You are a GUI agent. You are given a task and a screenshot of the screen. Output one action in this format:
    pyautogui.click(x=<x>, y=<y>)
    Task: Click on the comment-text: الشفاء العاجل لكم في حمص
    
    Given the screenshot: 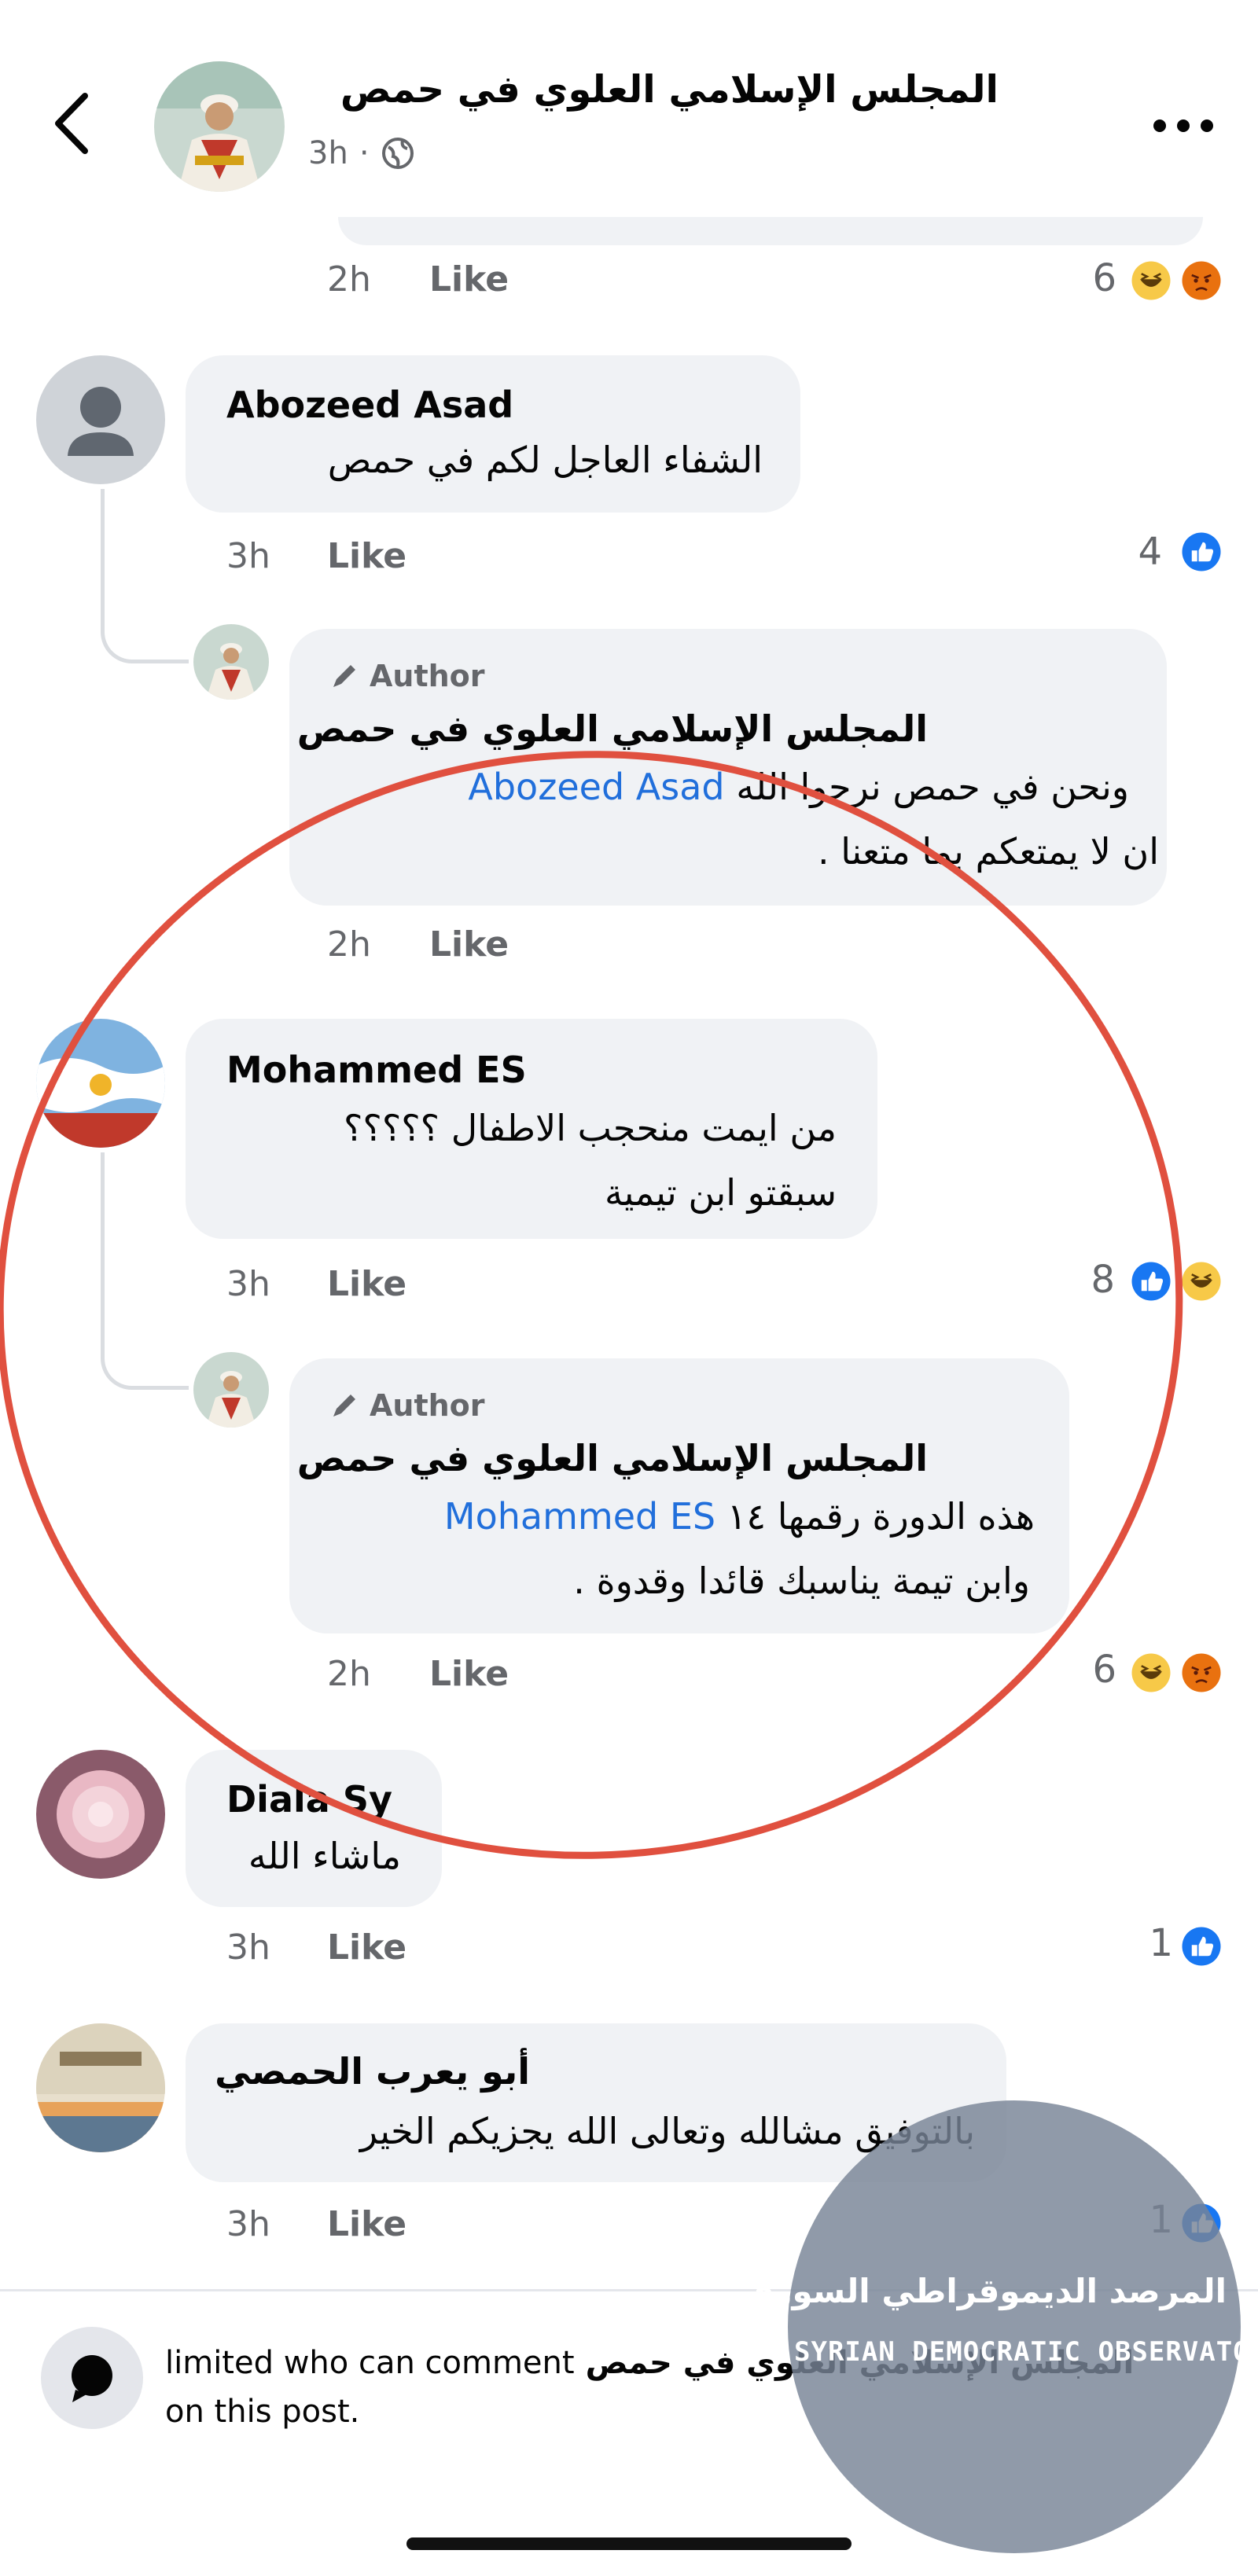 What is the action you would take?
    pyautogui.click(x=545, y=460)
    